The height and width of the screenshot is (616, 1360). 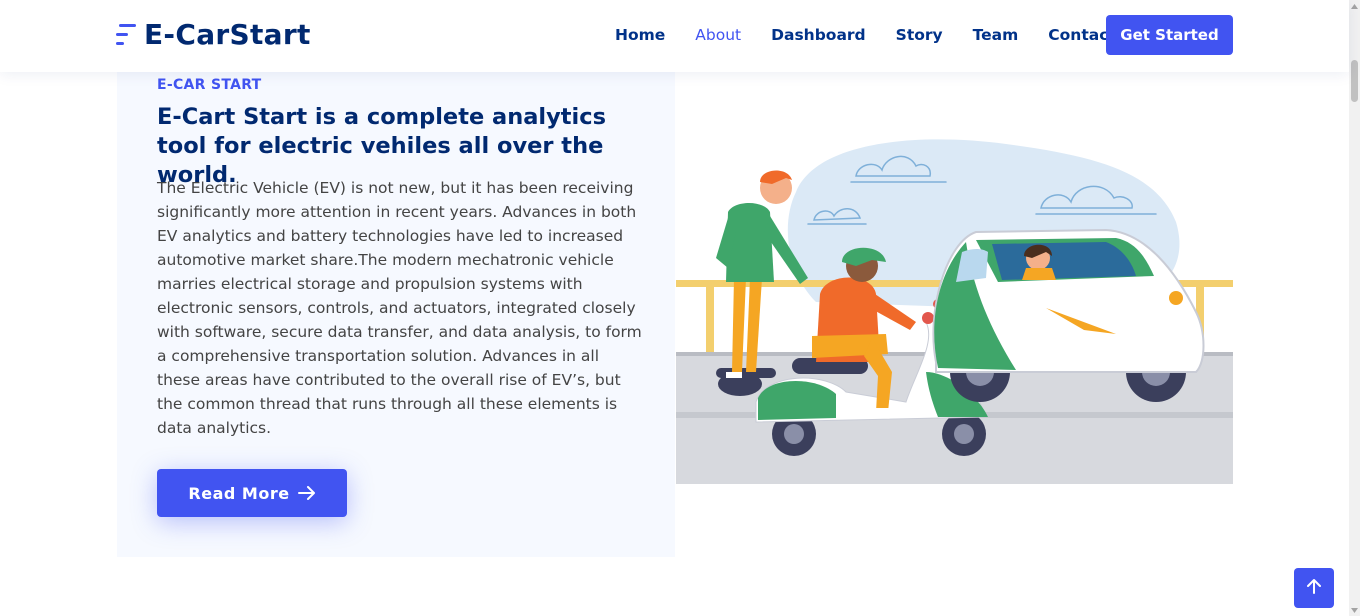 What do you see at coordinates (306, 493) in the screenshot?
I see `arrow-right-icon` at bounding box center [306, 493].